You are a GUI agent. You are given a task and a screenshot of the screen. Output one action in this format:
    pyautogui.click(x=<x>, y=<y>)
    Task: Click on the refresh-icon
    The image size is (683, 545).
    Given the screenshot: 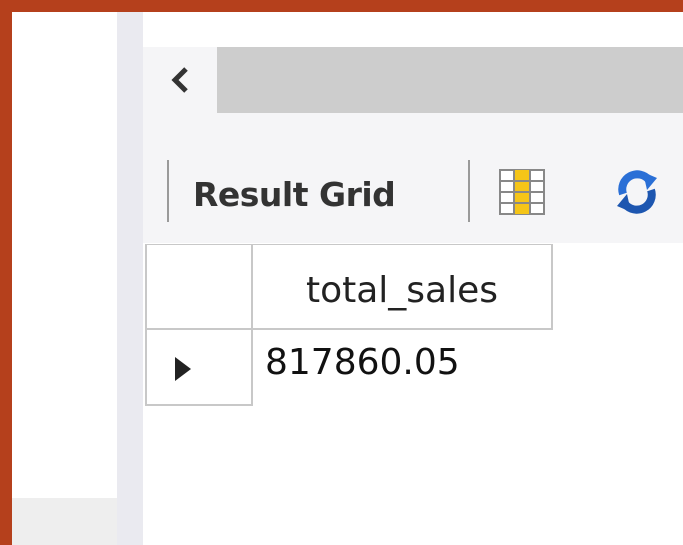 What is the action you would take?
    pyautogui.click(x=637, y=192)
    